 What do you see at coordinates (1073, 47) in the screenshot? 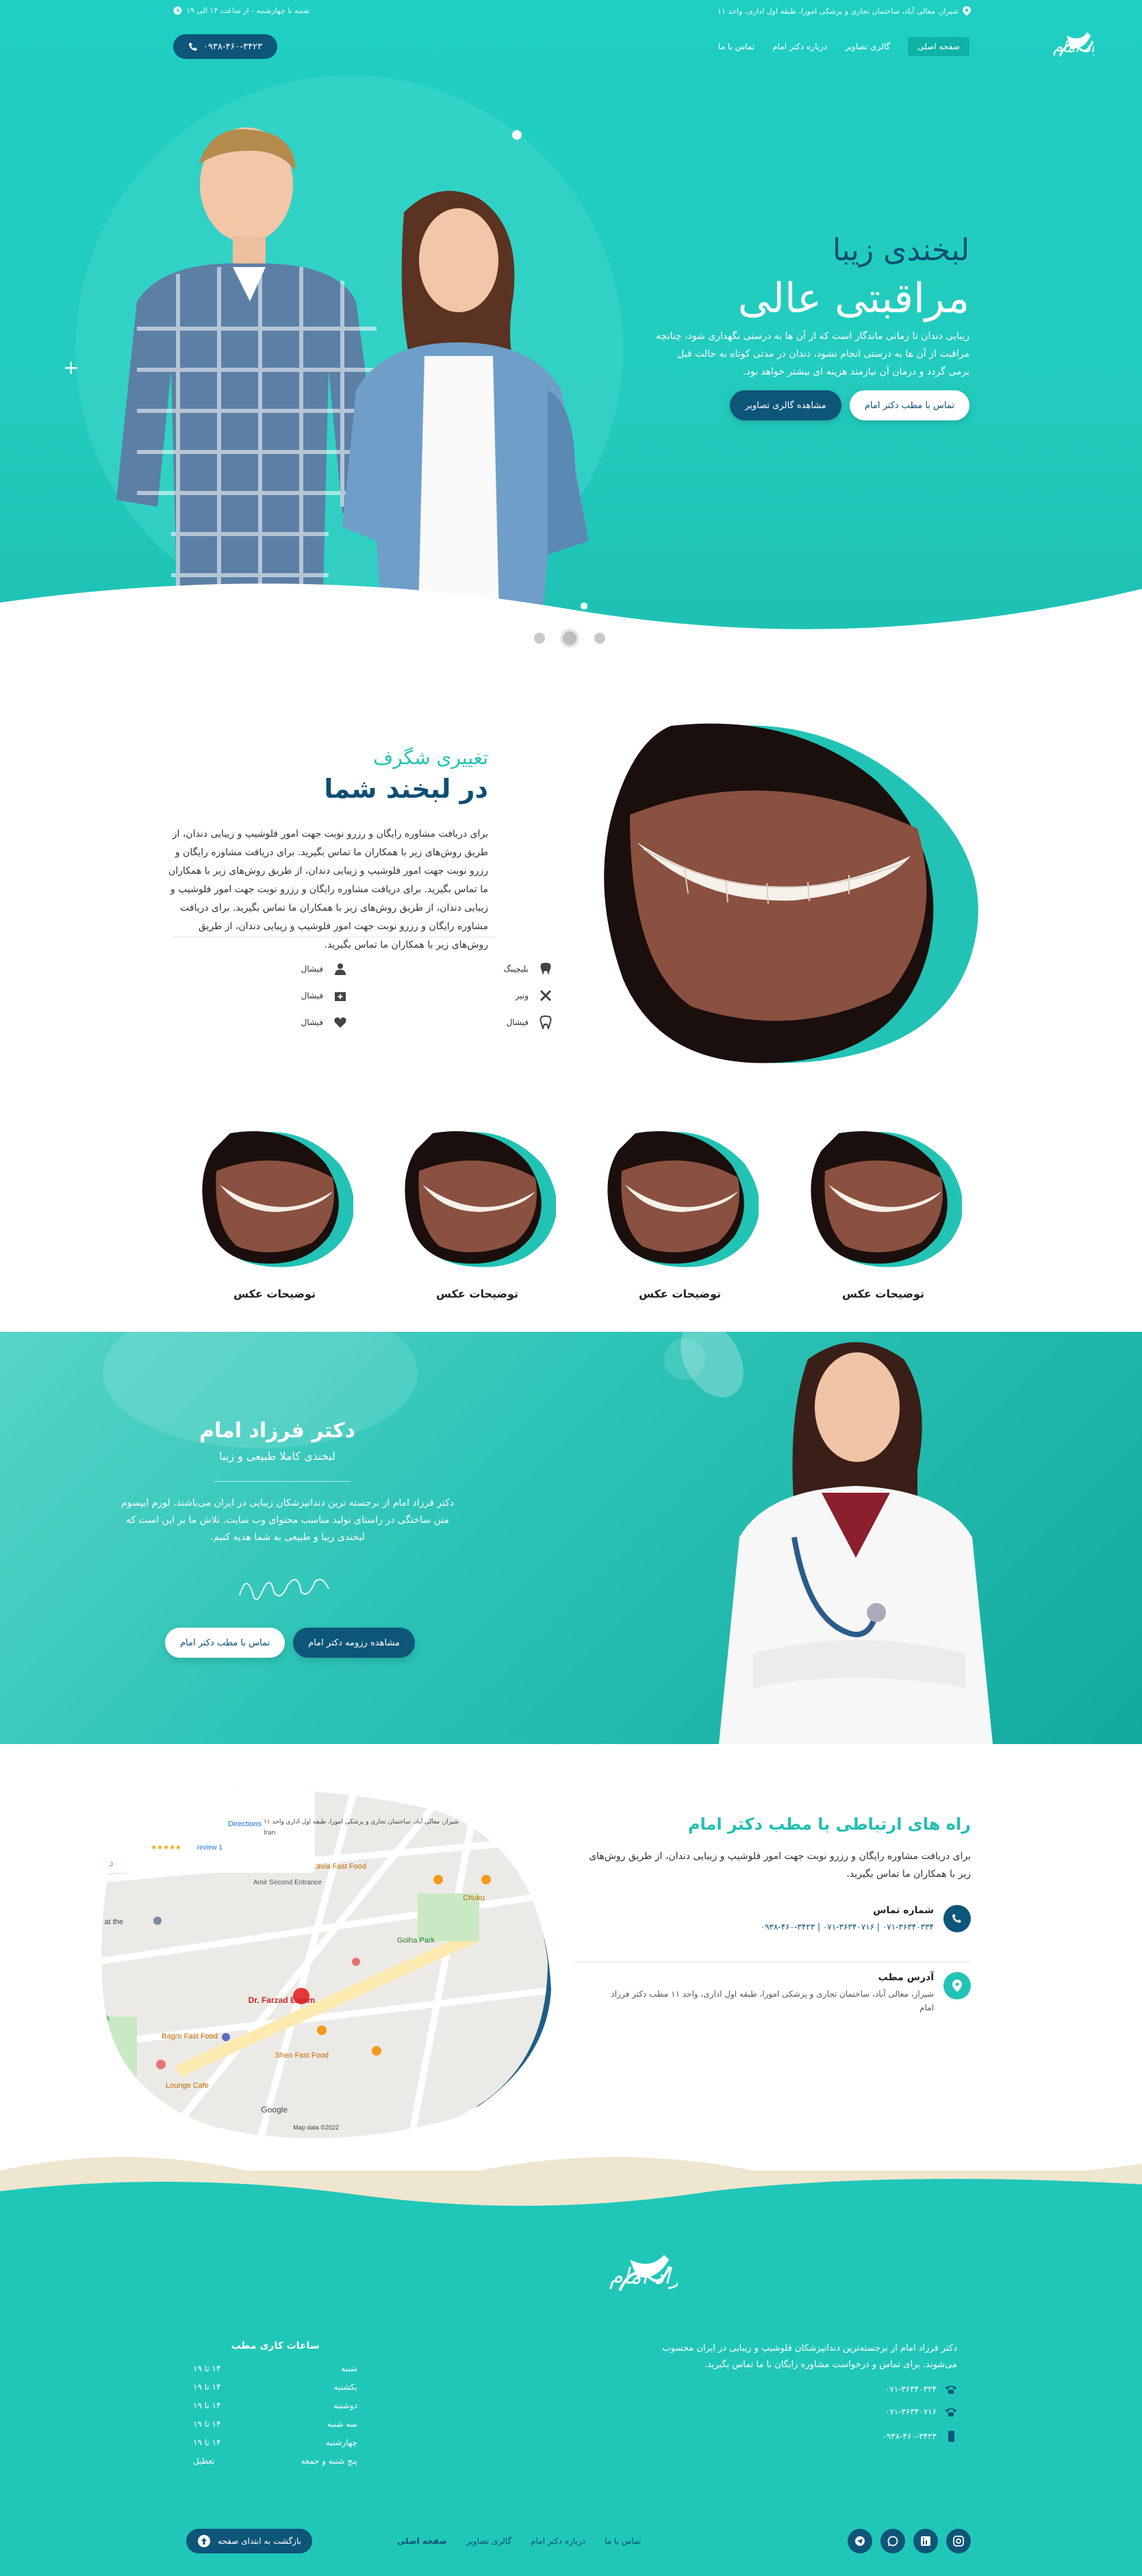
I see `logo-text: دکتر فرزاد امام` at bounding box center [1073, 47].